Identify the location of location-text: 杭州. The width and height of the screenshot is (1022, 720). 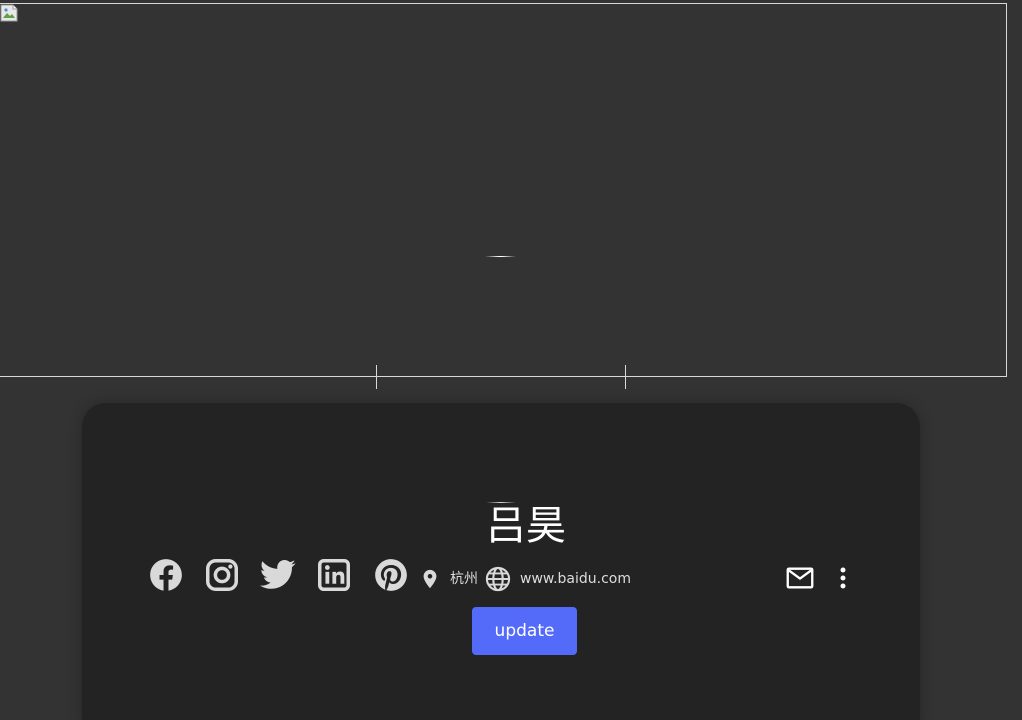
(464, 579).